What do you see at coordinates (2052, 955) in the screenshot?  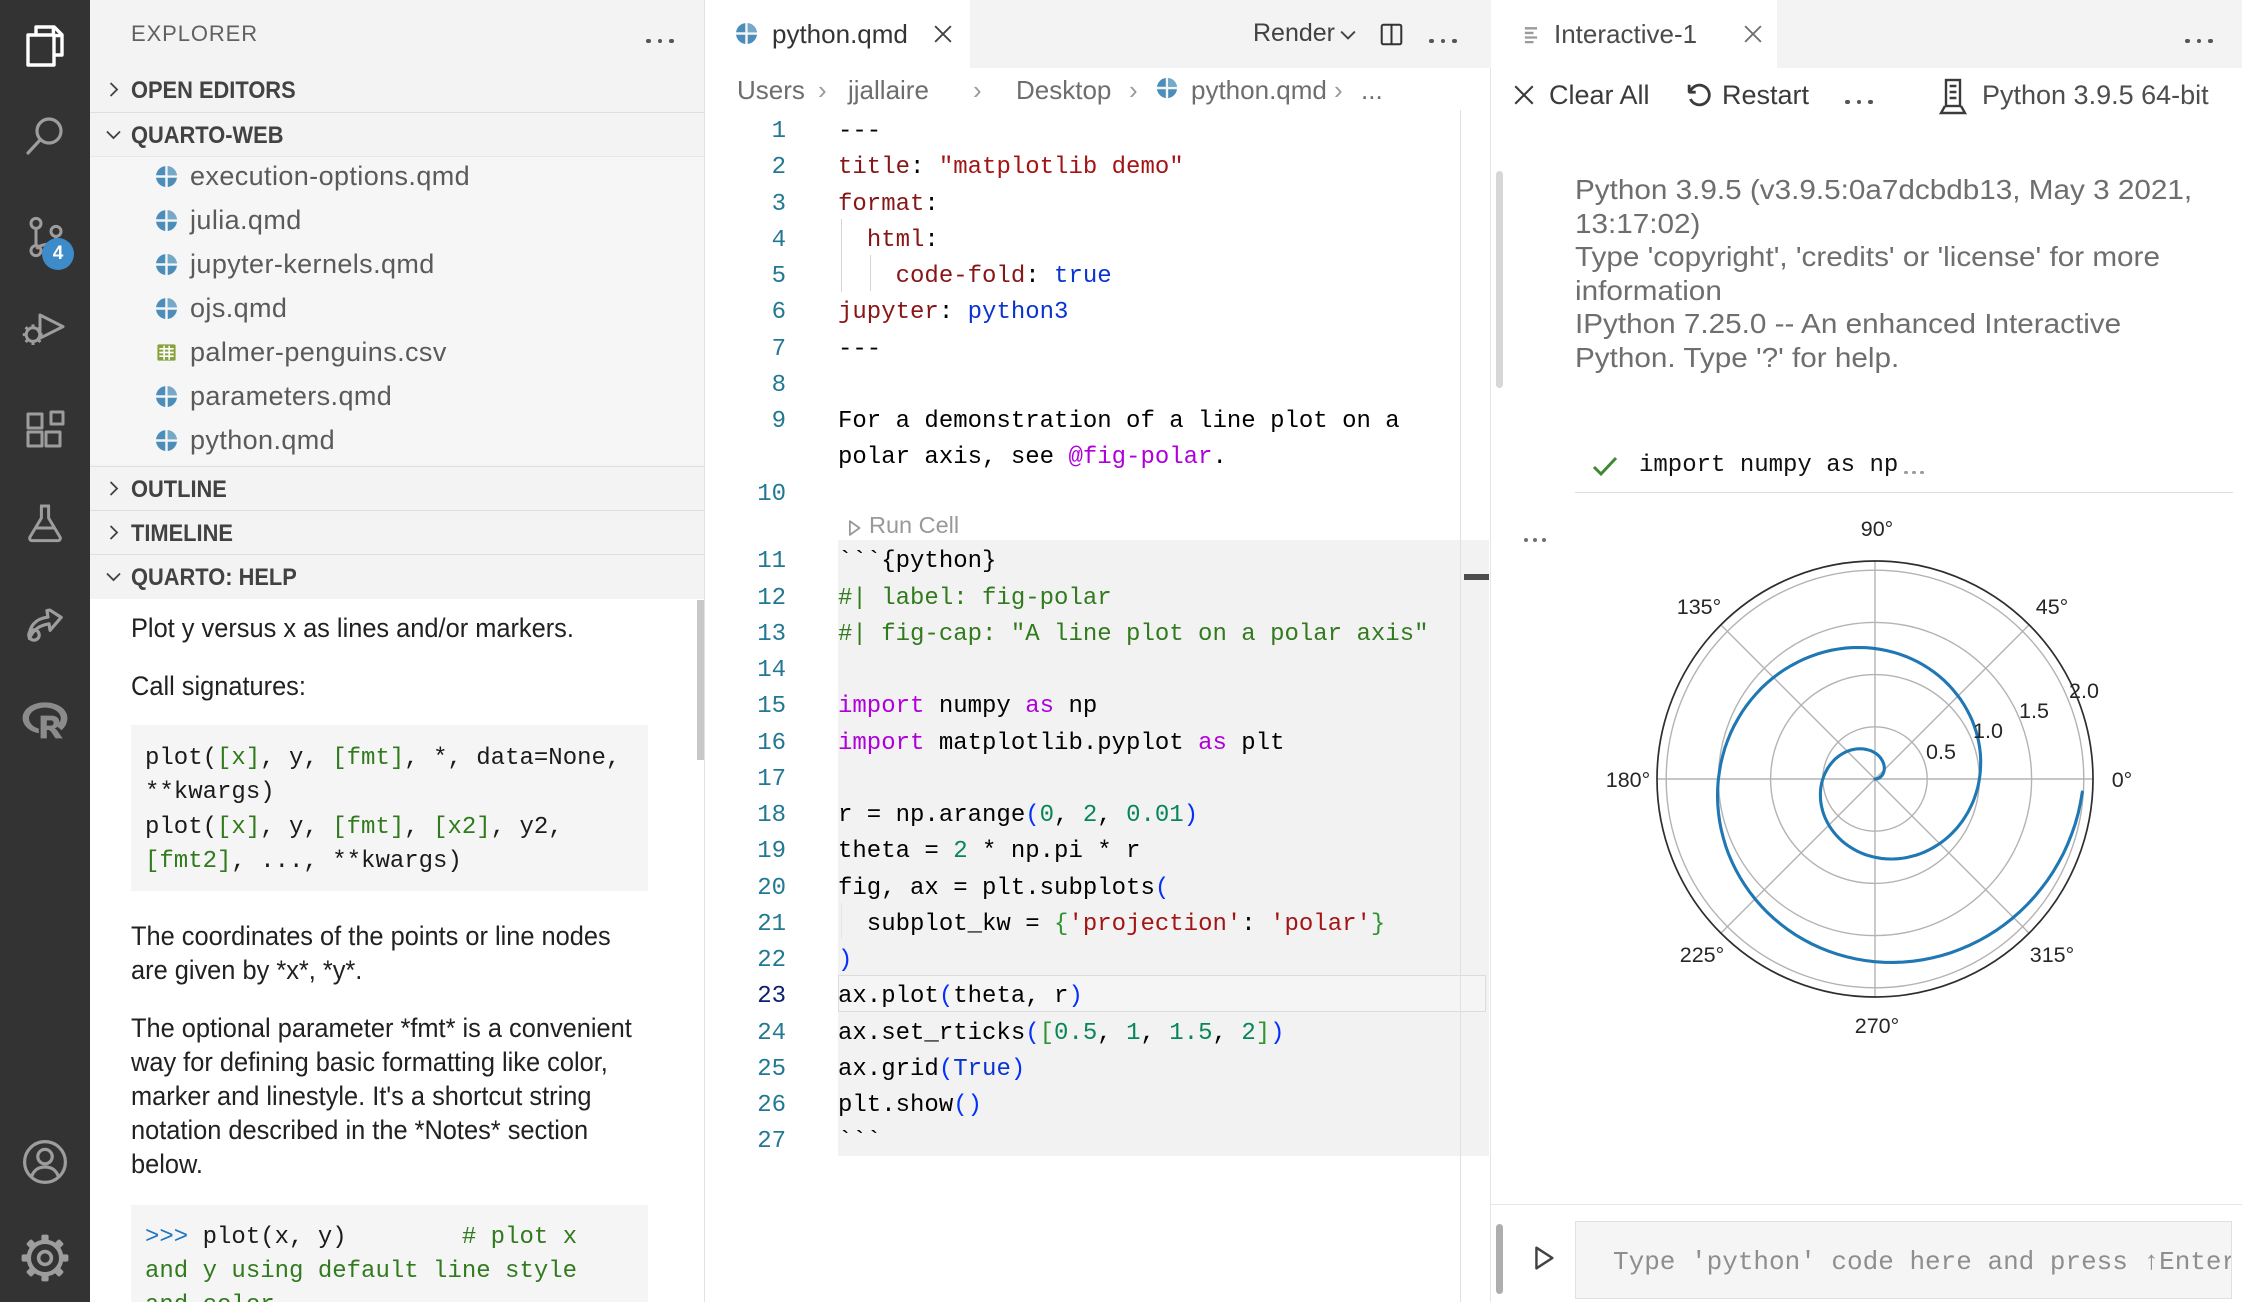 I see `svg-text: 315°` at bounding box center [2052, 955].